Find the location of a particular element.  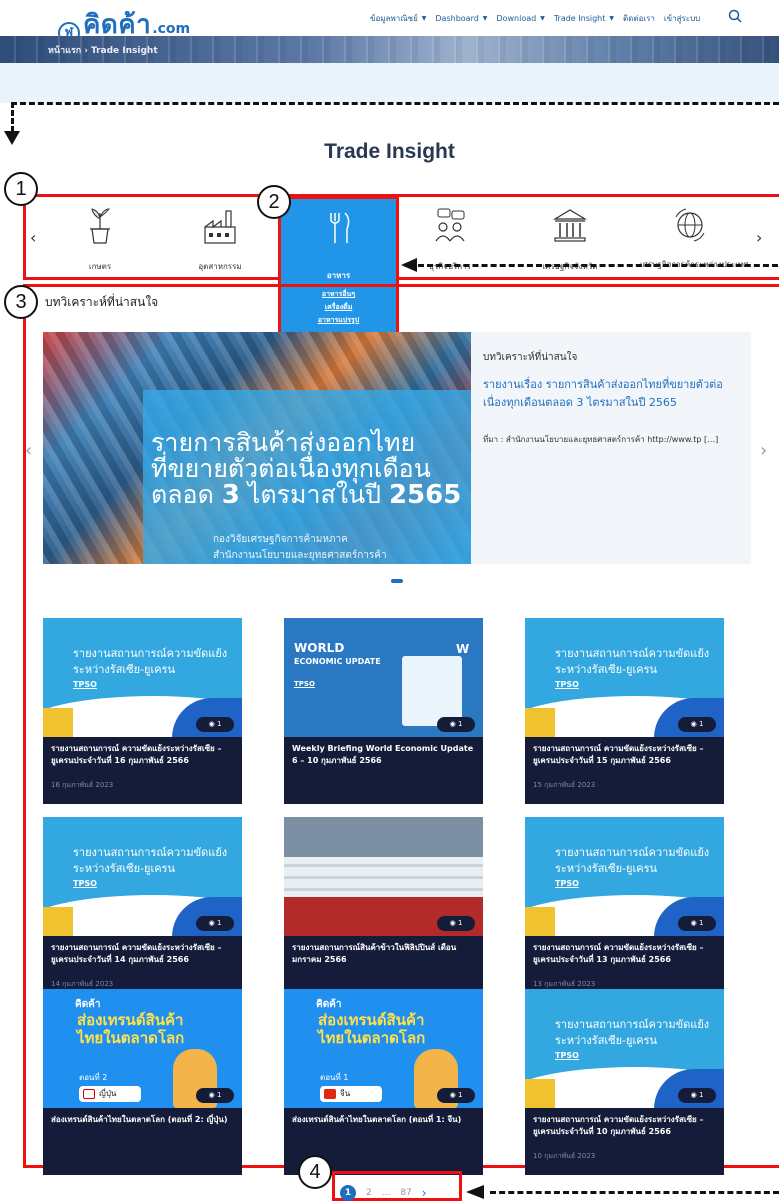

logo-domain: .com is located at coordinates (171, 29).